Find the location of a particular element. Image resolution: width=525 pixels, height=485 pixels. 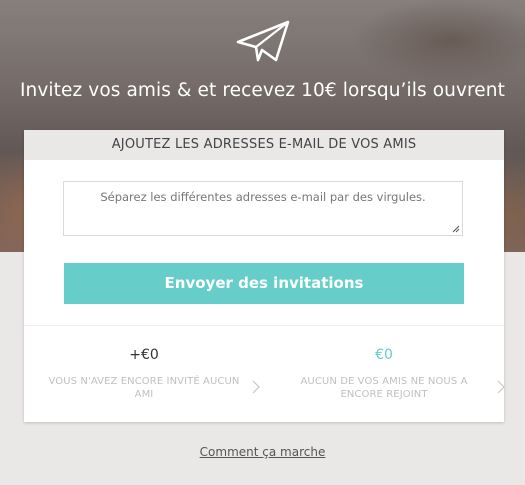

joined-value: €0 is located at coordinates (384, 355).